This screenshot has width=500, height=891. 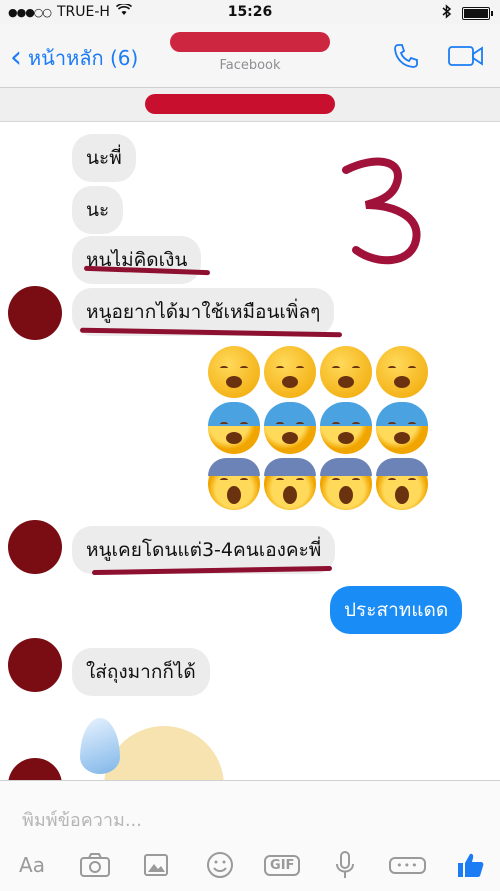 I want to click on status-bar: ●●●○○ TRUE-H 15:26, so click(x=250, y=12).